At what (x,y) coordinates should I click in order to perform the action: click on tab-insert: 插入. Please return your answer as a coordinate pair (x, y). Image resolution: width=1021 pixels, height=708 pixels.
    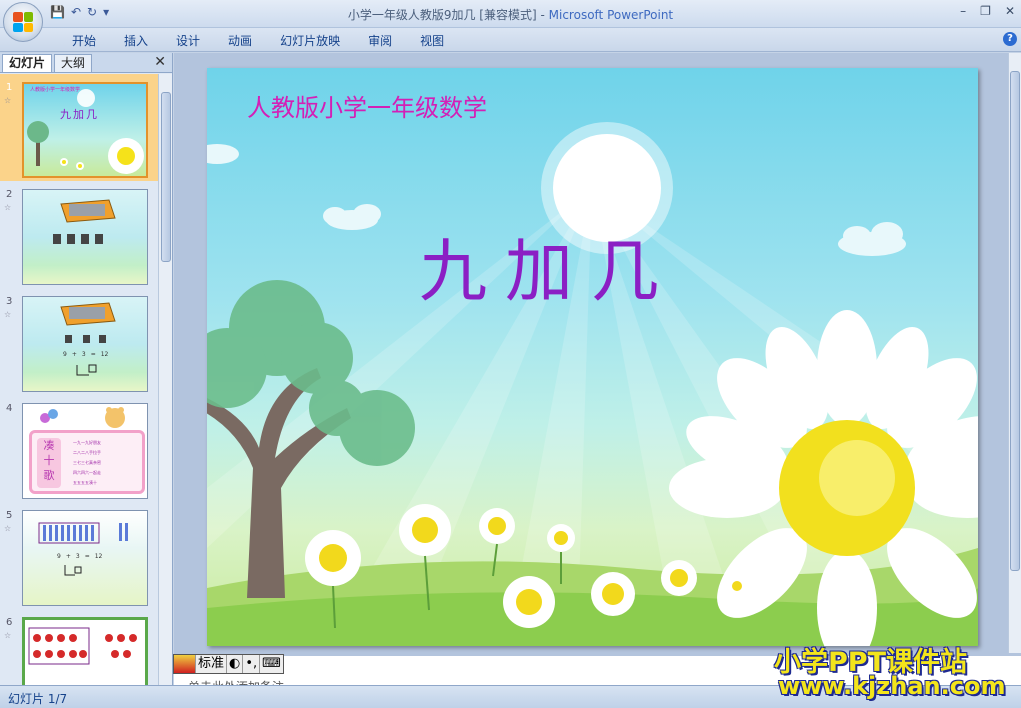
    Looking at the image, I should click on (136, 40).